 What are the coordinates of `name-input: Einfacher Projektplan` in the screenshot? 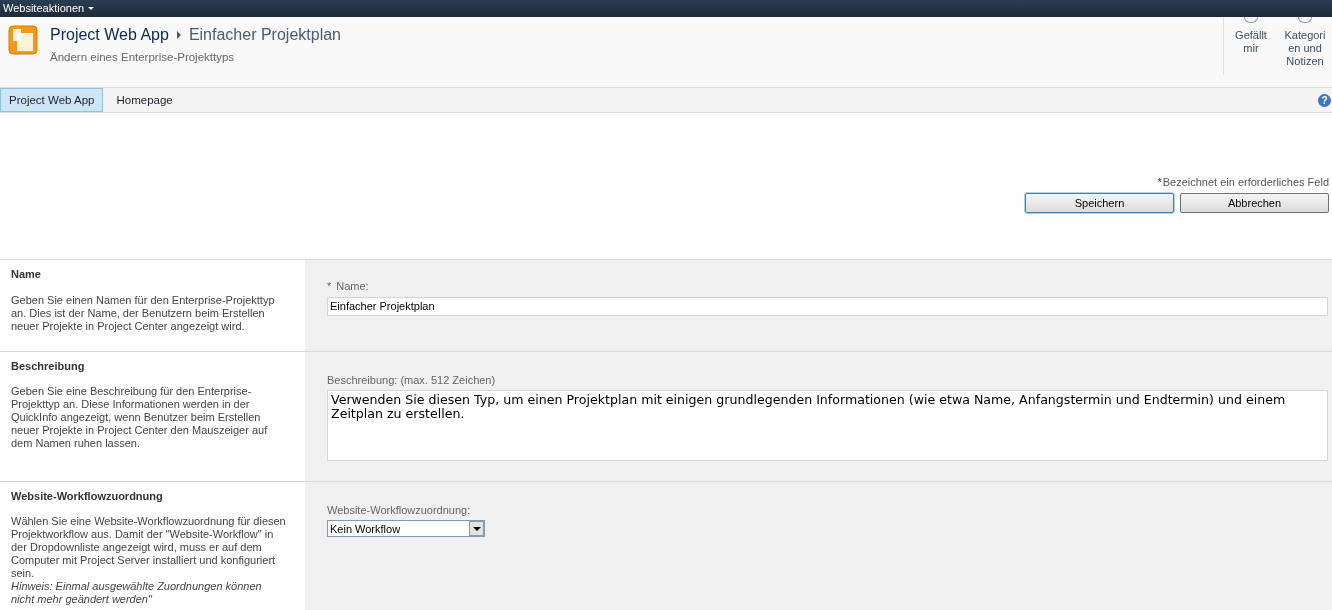 It's located at (827, 306).